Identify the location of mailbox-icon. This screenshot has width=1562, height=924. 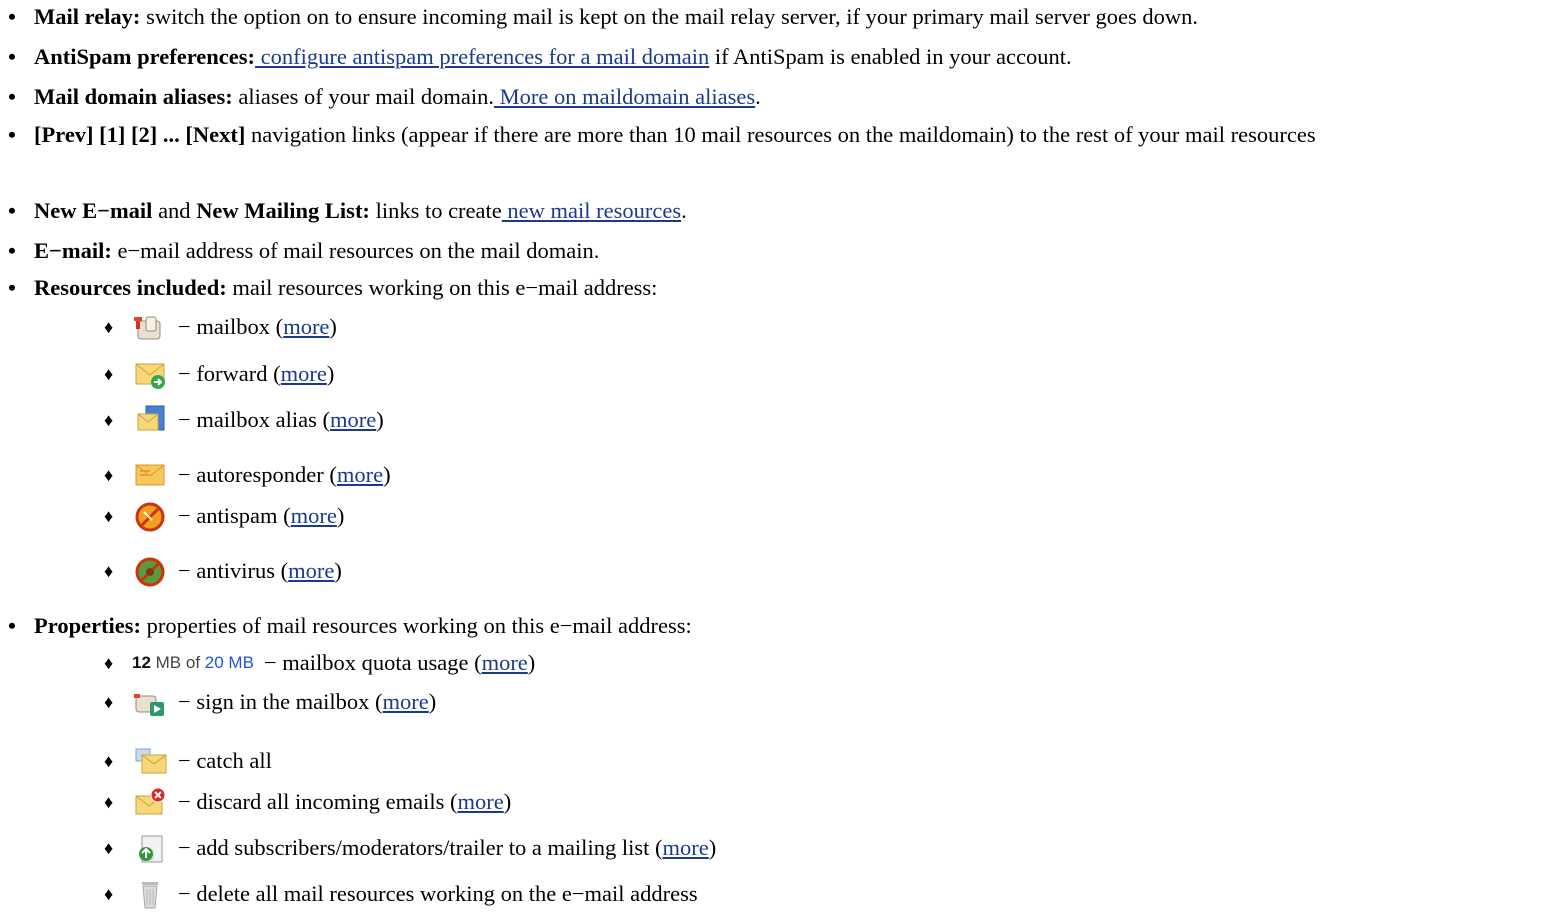
(151, 327).